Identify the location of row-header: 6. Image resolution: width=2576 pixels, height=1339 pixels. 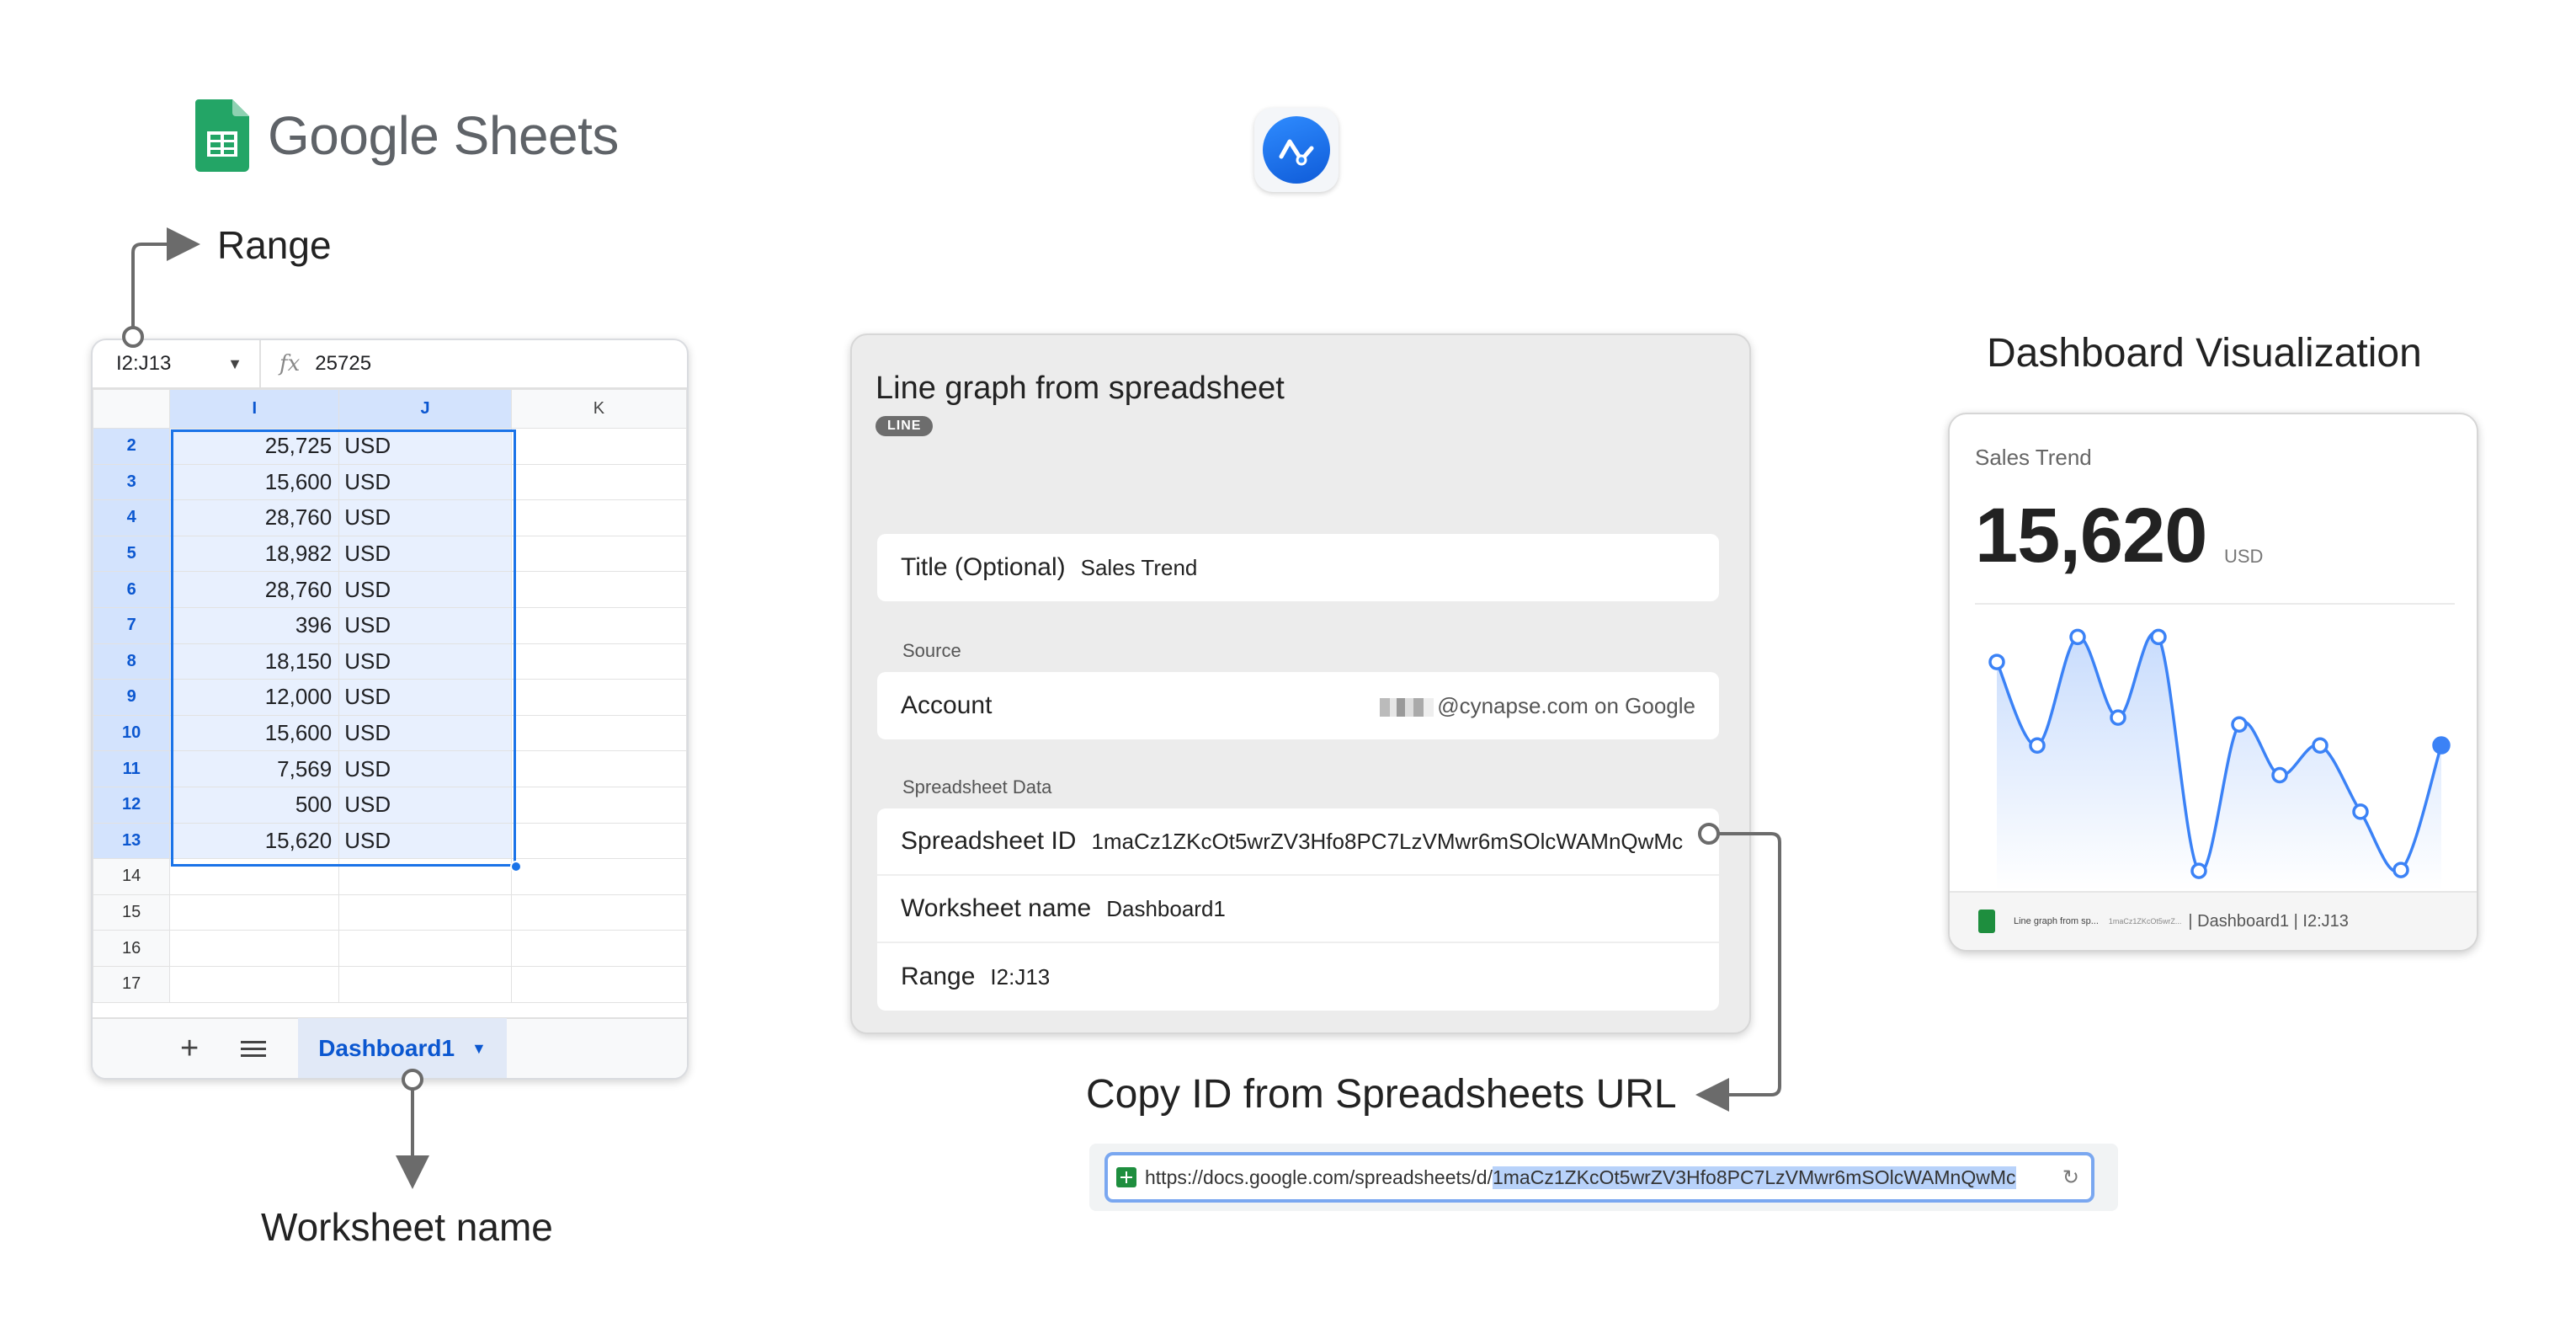
(132, 589).